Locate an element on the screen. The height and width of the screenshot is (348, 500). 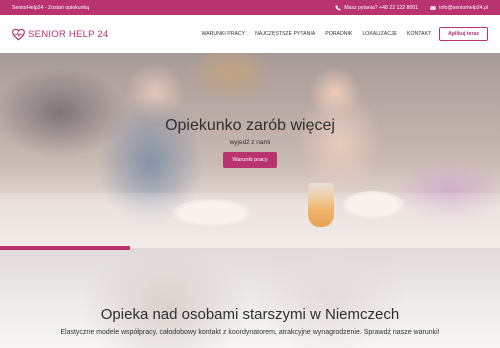
logo-text: SENIOR HELP 24 is located at coordinates (68, 34).